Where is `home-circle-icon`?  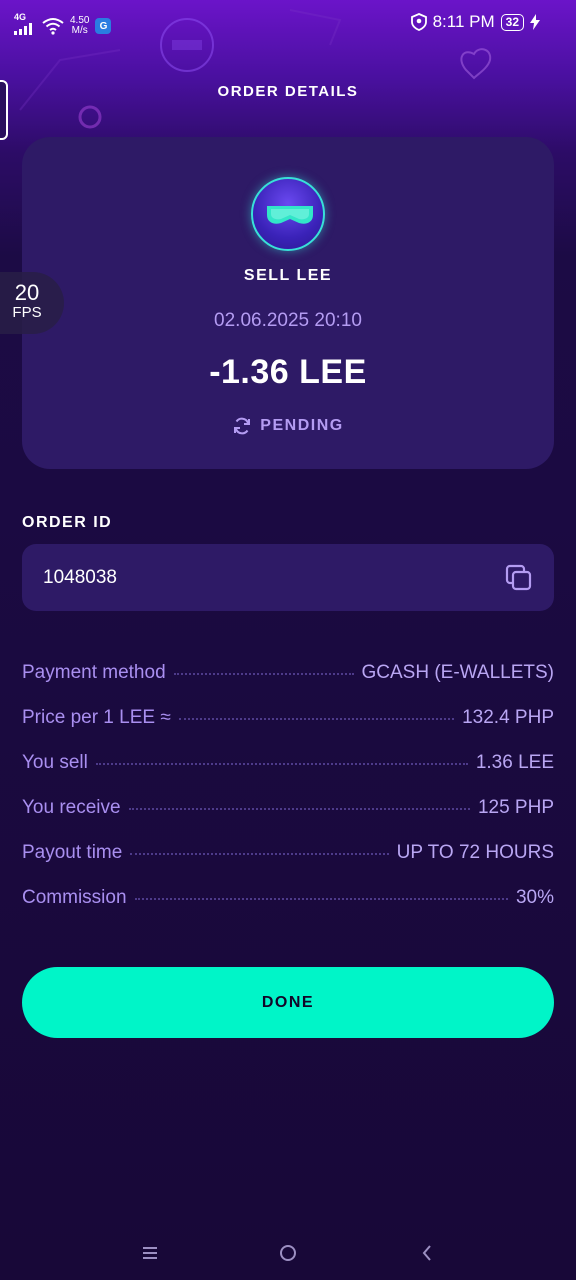 home-circle-icon is located at coordinates (288, 1253).